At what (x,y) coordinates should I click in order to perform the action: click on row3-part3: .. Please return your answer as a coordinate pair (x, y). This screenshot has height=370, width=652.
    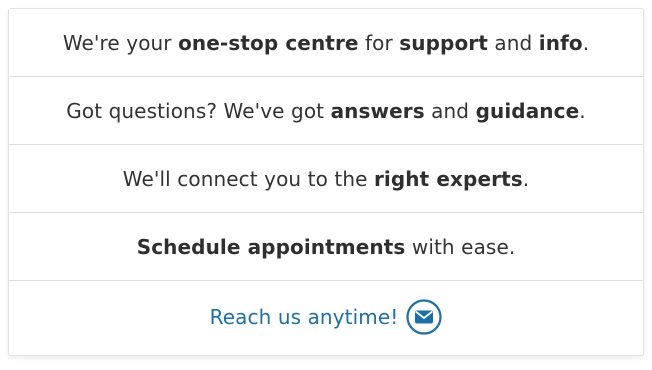
    Looking at the image, I should click on (526, 178).